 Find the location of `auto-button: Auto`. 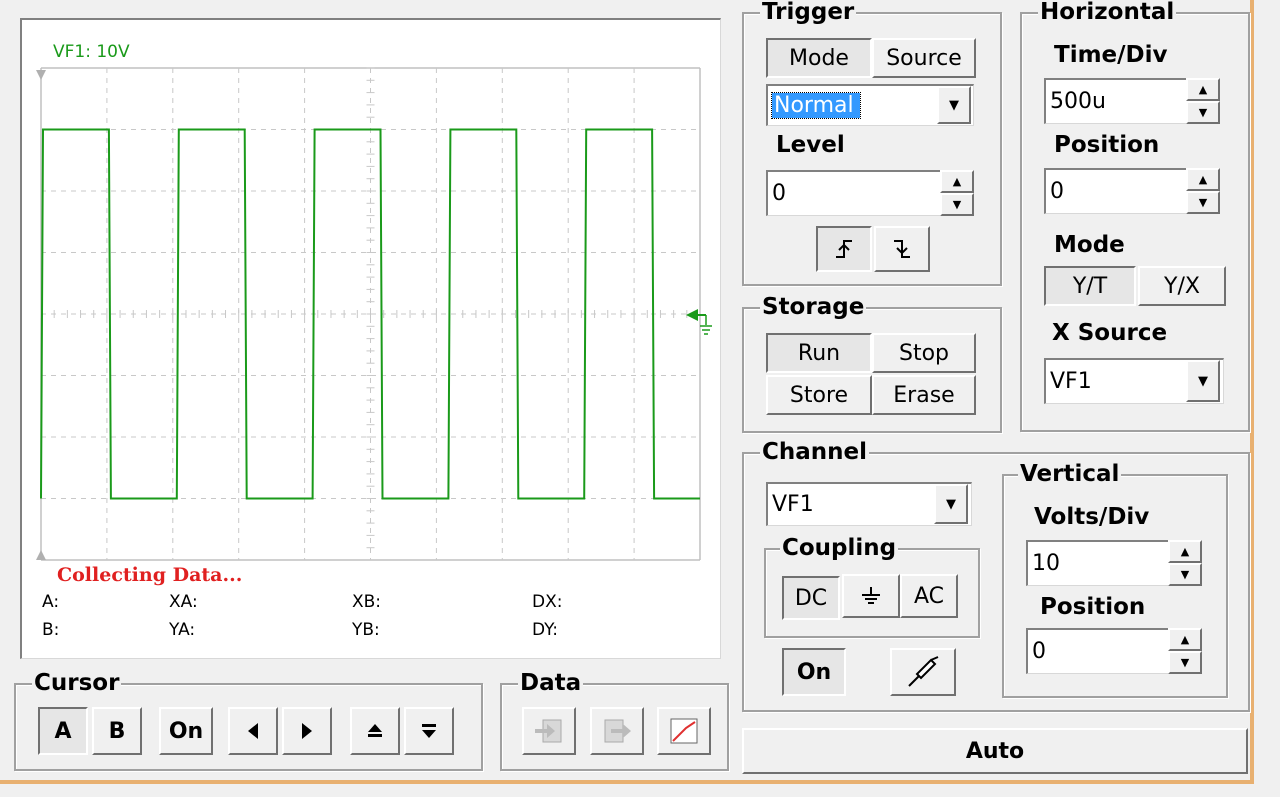

auto-button: Auto is located at coordinates (995, 751).